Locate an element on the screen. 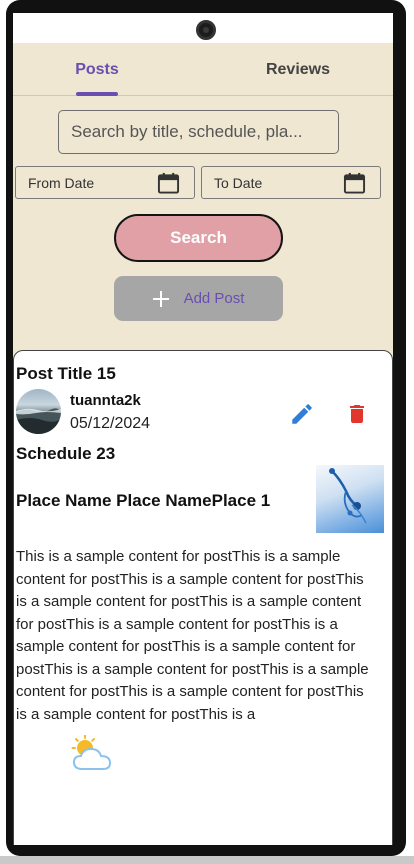 The width and height of the screenshot is (414, 864). front-camera is located at coordinates (206, 30).